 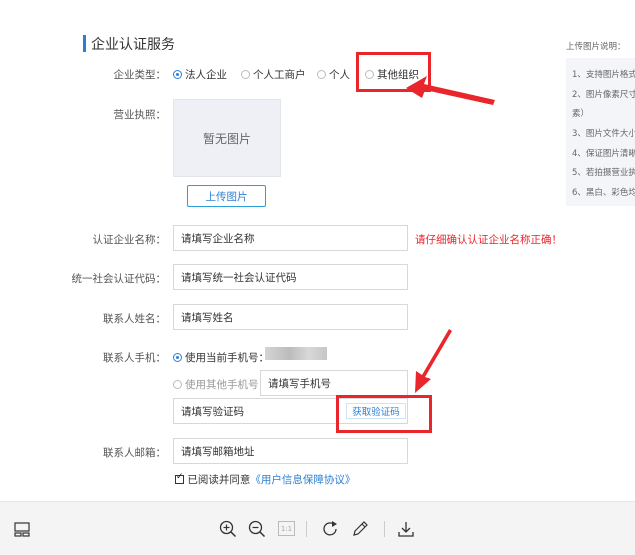 What do you see at coordinates (406, 529) in the screenshot?
I see `download-icon` at bounding box center [406, 529].